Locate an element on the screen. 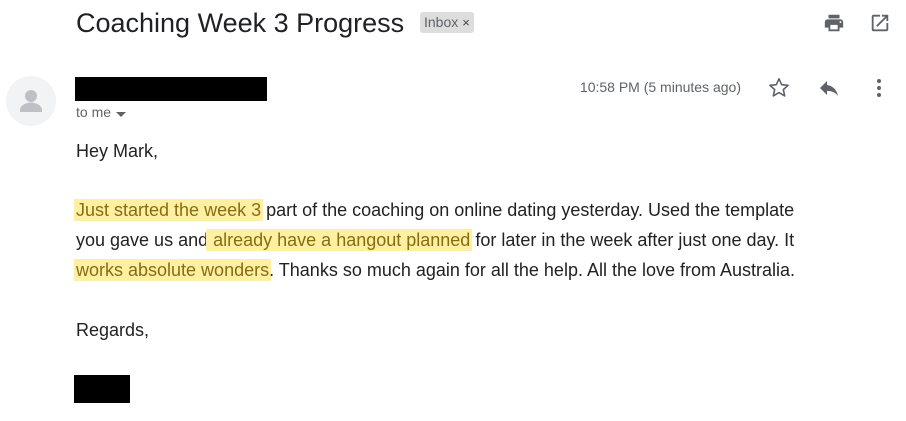 This screenshot has width=906, height=421. caret-down-icon is located at coordinates (121, 113).